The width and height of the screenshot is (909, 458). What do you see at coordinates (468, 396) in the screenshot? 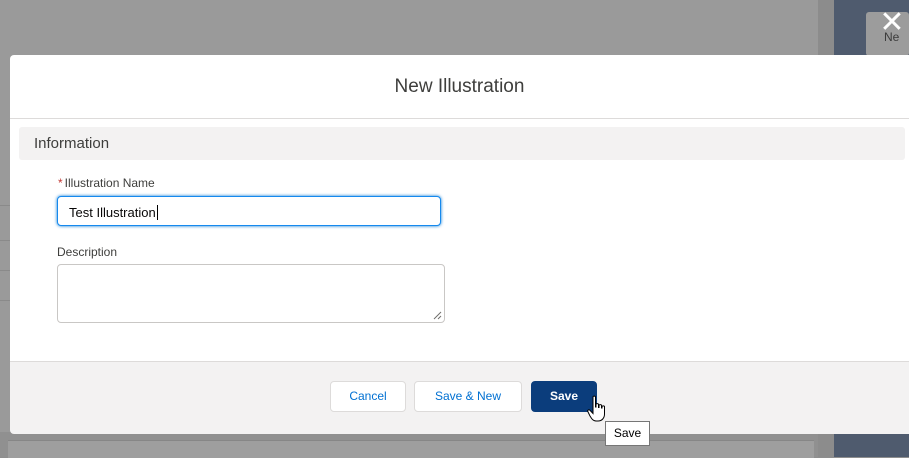
I see `save-and-new-button: Save & New` at bounding box center [468, 396].